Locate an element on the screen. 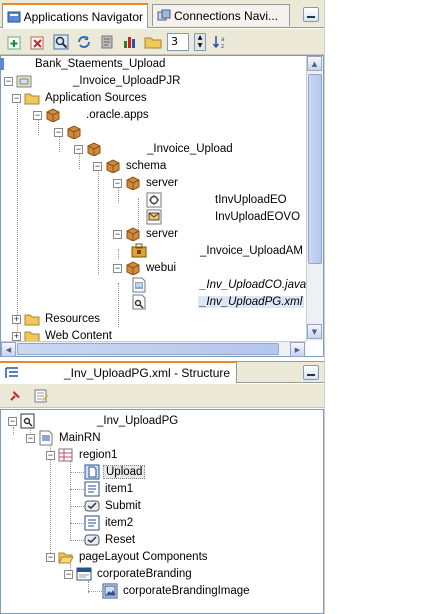  tree-item-project-label: _Invoice_UploadPJR is located at coordinates (127, 81).